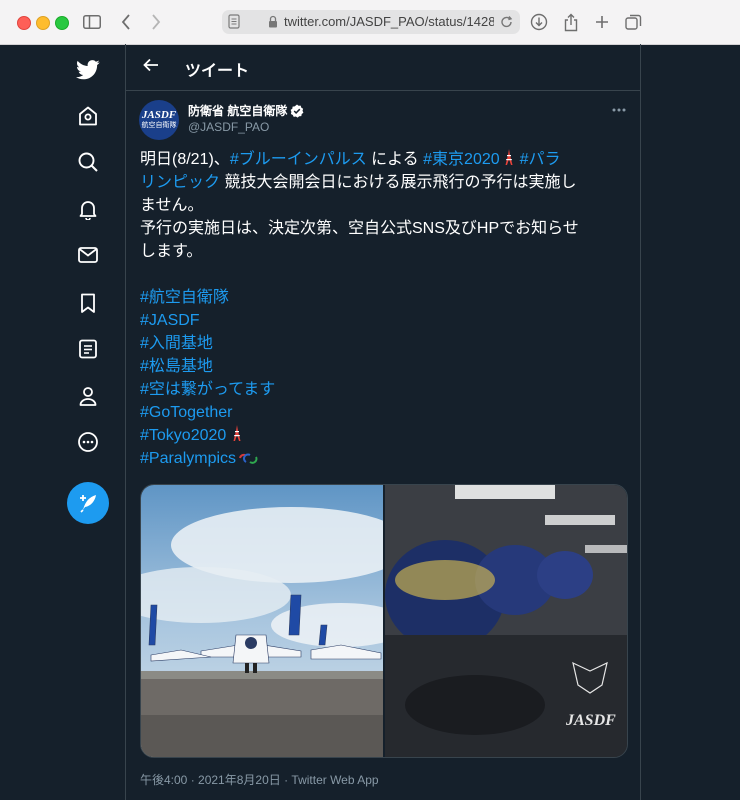  I want to click on new-tab-icon, so click(602, 22).